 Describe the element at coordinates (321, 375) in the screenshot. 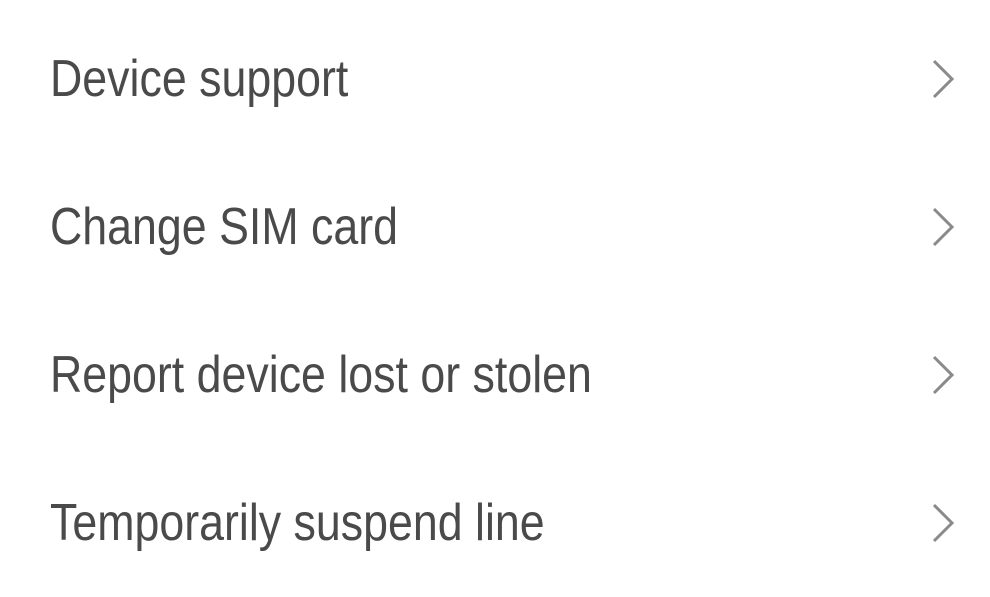

I see `menu-item-label: Report device lost or stolen` at that location.